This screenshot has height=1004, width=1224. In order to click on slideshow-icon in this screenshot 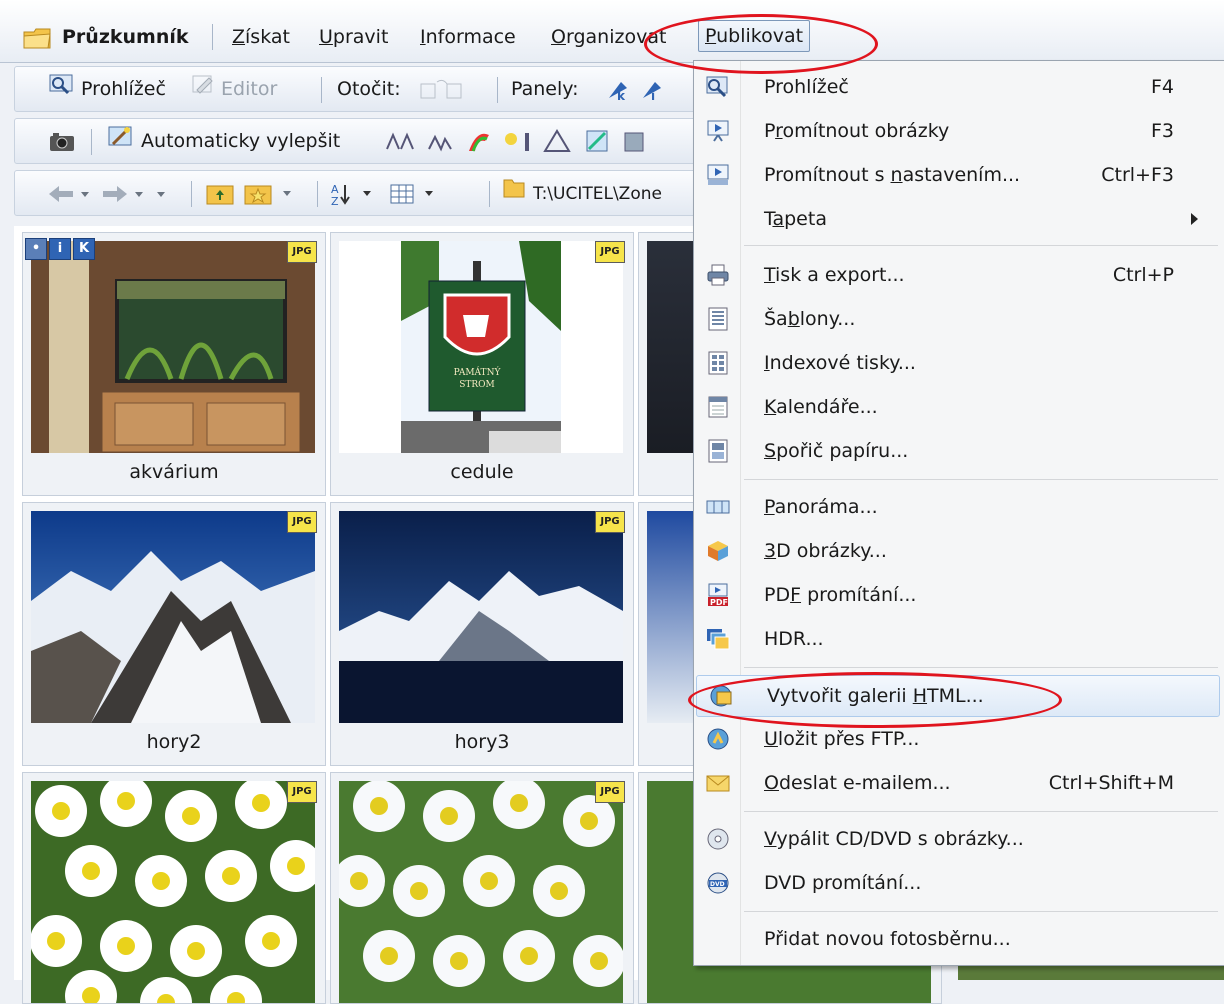, I will do `click(718, 131)`.